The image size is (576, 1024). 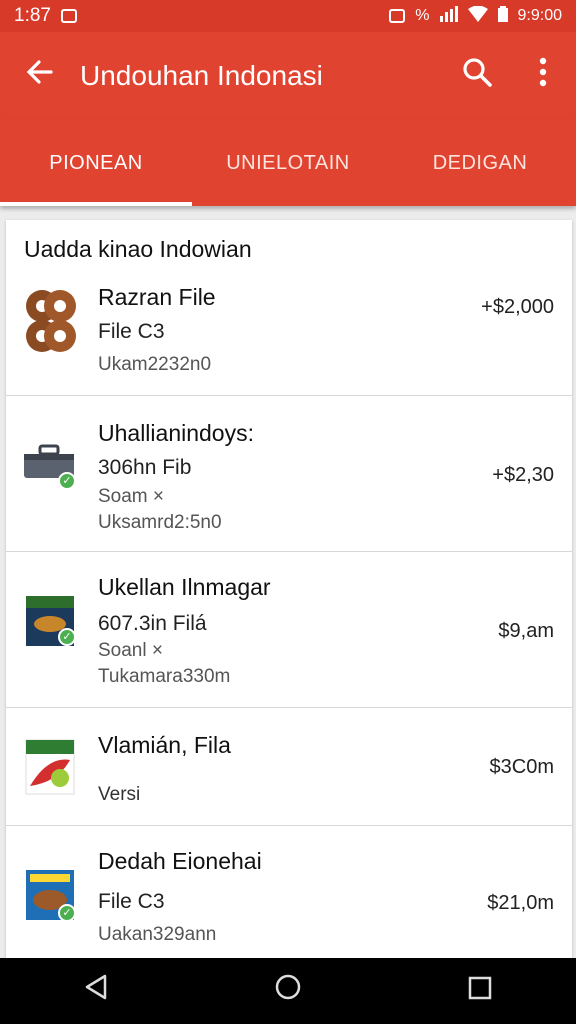 What do you see at coordinates (51, 621) in the screenshot?
I see `game-thumbnail-icon: ✓` at bounding box center [51, 621].